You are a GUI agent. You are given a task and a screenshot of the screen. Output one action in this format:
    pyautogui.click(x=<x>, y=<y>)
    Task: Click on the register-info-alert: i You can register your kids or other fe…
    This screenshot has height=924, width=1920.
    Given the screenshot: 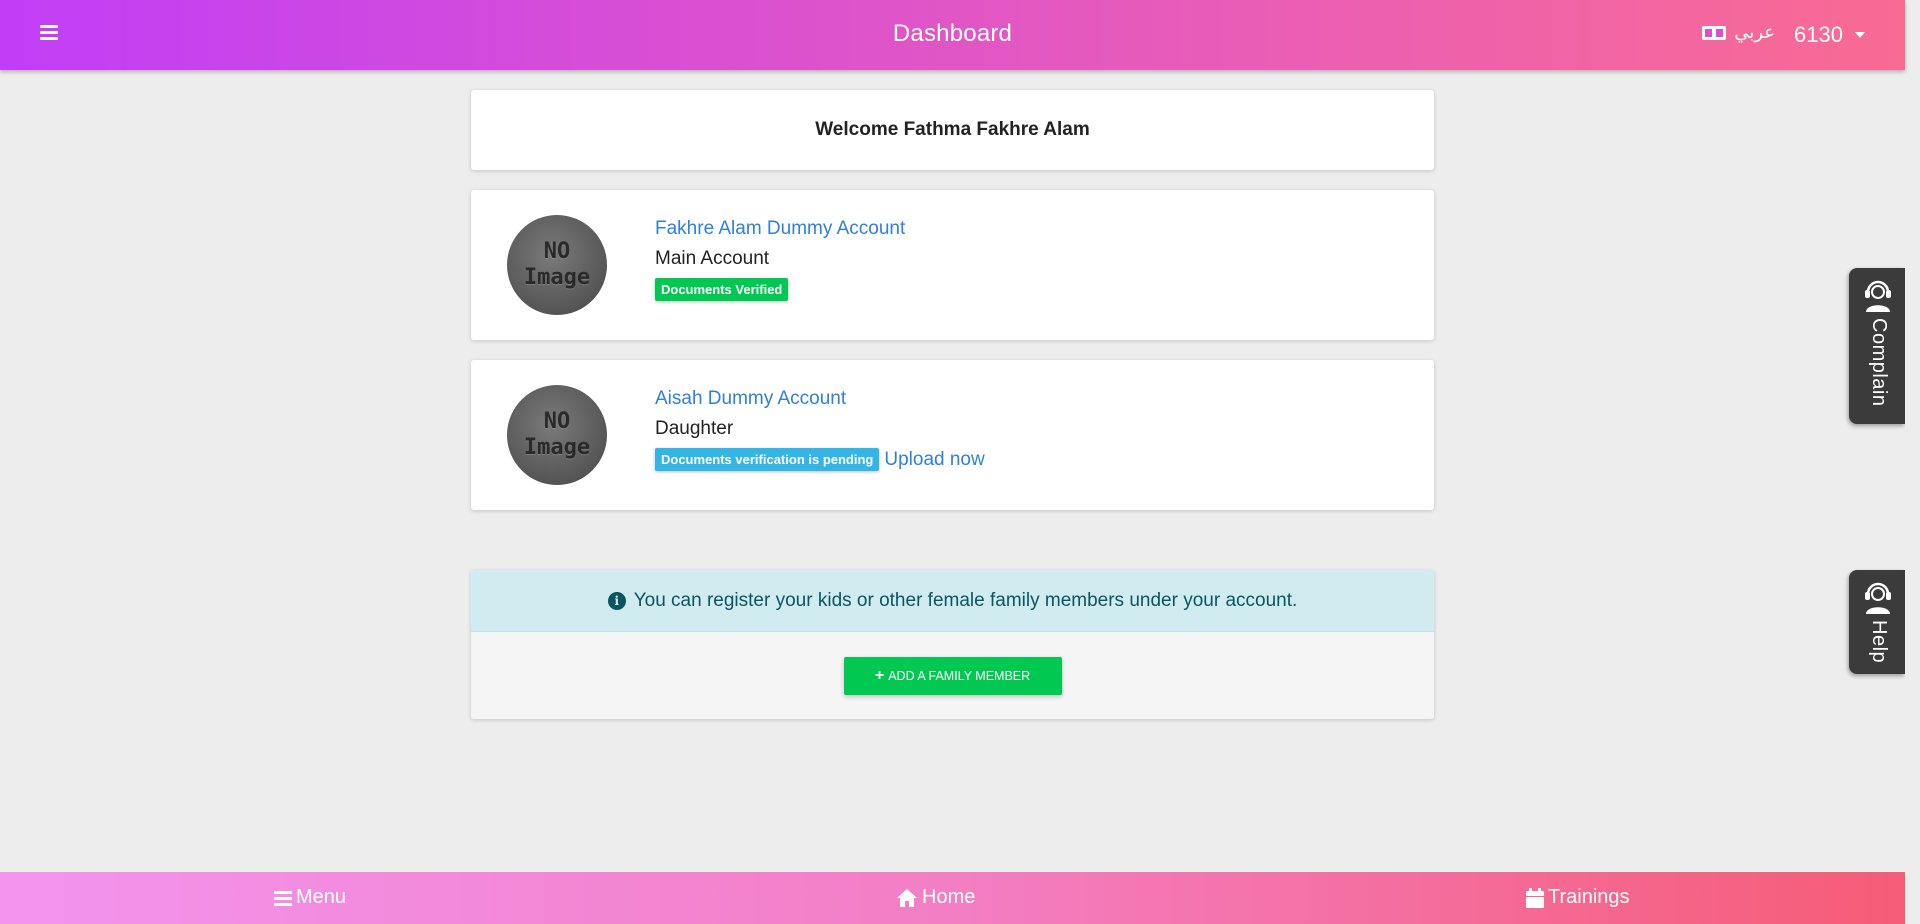 What is the action you would take?
    pyautogui.click(x=952, y=601)
    